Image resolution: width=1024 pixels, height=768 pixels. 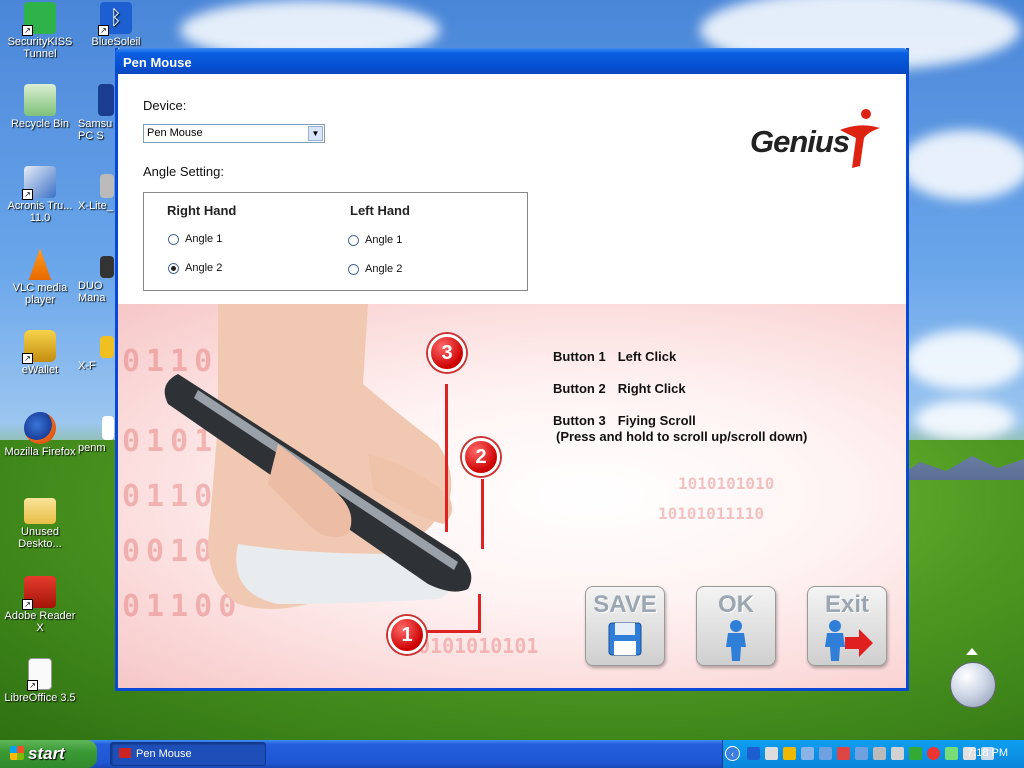 What do you see at coordinates (736, 604) in the screenshot?
I see `ok-button-label: OK` at bounding box center [736, 604].